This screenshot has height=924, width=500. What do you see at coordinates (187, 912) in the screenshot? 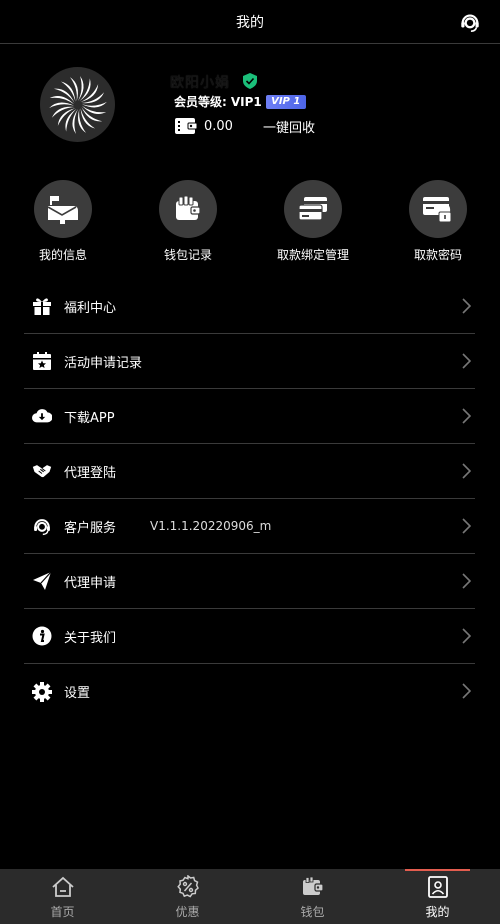
I see `nav-label: 优惠` at bounding box center [187, 912].